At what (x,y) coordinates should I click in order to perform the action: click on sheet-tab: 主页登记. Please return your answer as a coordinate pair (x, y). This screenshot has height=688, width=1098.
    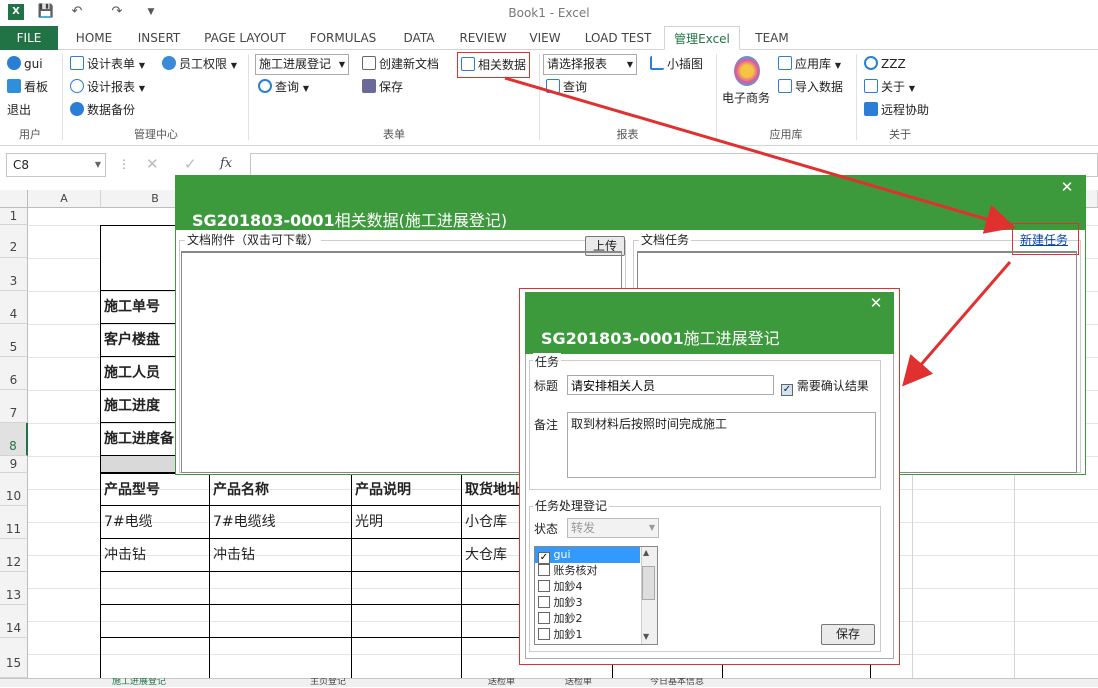
    Looking at the image, I should click on (328, 682).